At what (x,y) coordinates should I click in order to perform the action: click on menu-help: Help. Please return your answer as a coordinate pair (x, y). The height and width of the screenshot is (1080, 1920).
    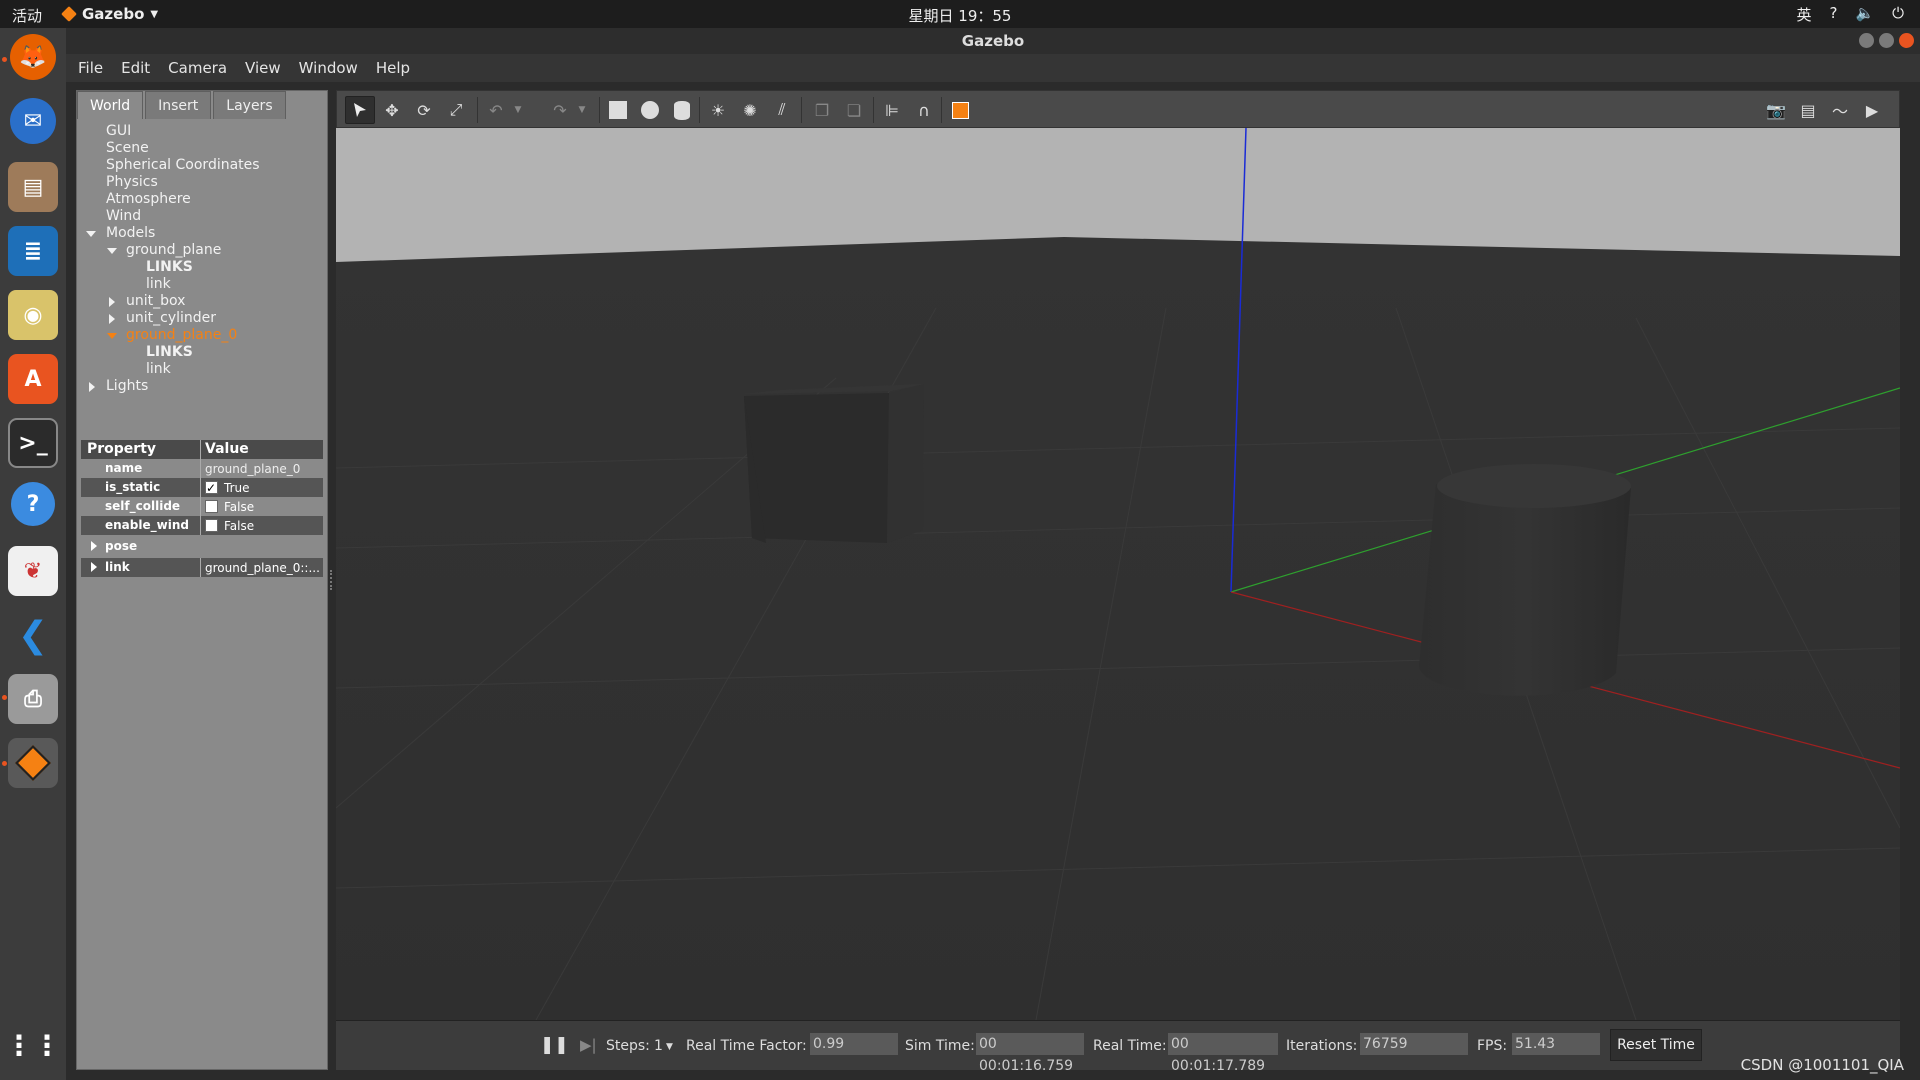
    Looking at the image, I should click on (393, 68).